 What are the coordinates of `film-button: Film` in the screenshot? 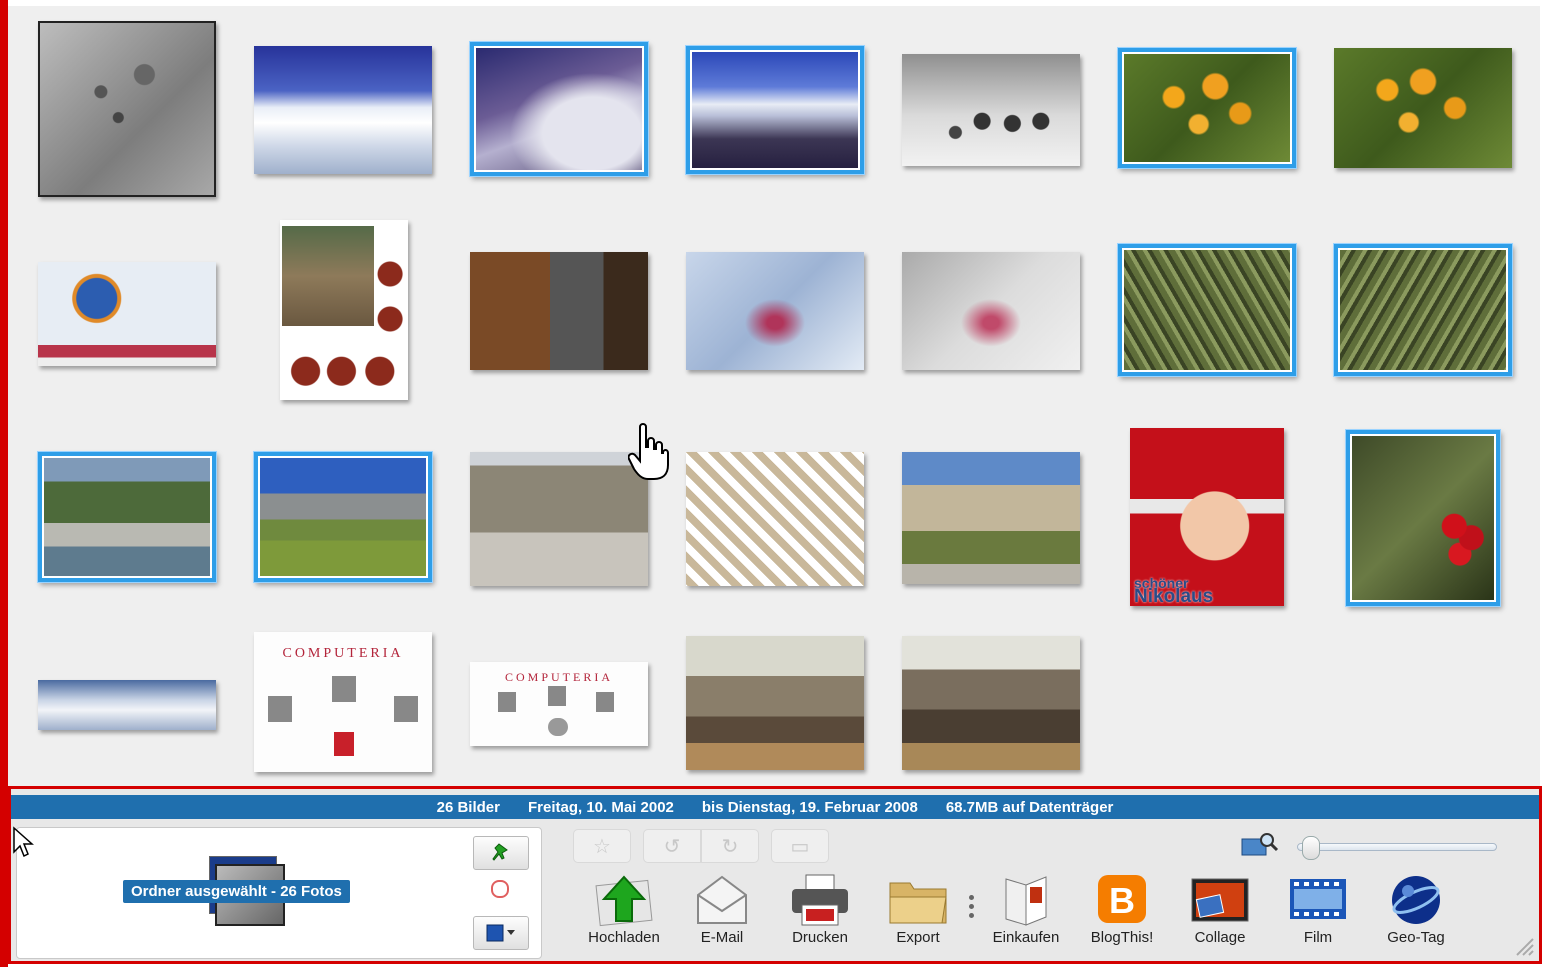 It's located at (1318, 909).